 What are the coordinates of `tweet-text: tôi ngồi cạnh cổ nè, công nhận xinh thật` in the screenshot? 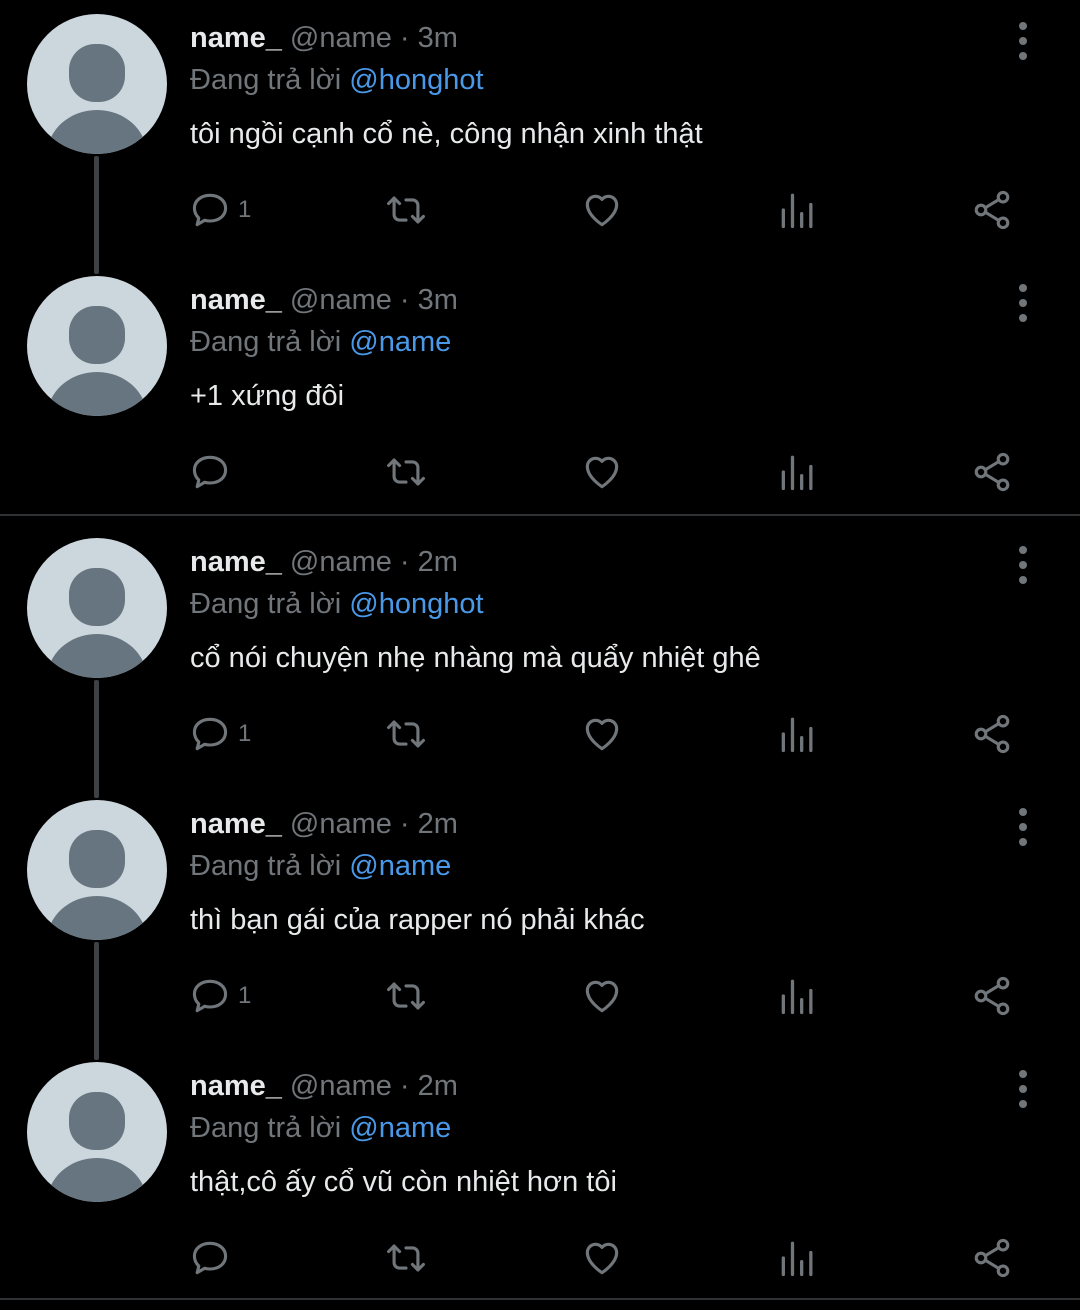 It's located at (446, 134).